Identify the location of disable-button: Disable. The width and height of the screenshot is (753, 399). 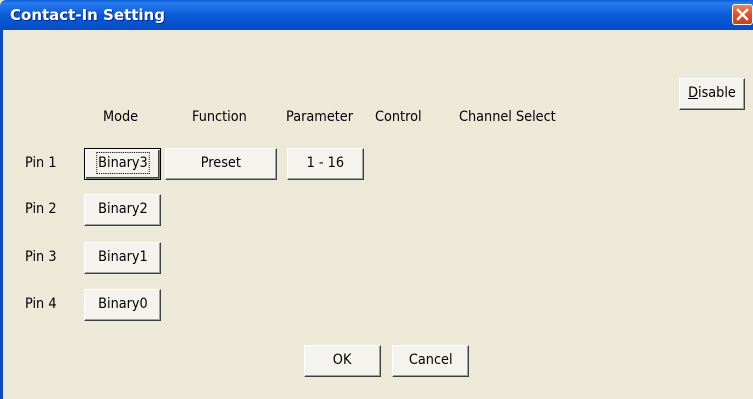
(712, 94).